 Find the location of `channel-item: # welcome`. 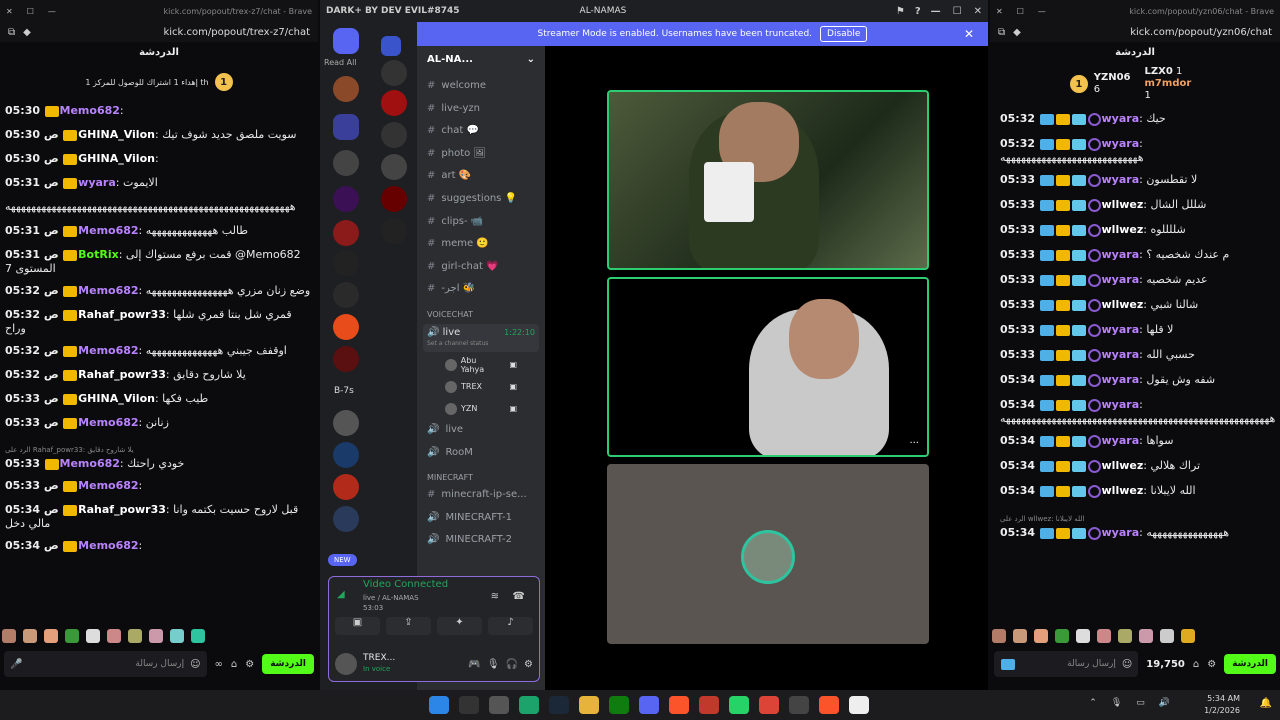

channel-item: # welcome is located at coordinates (481, 87).